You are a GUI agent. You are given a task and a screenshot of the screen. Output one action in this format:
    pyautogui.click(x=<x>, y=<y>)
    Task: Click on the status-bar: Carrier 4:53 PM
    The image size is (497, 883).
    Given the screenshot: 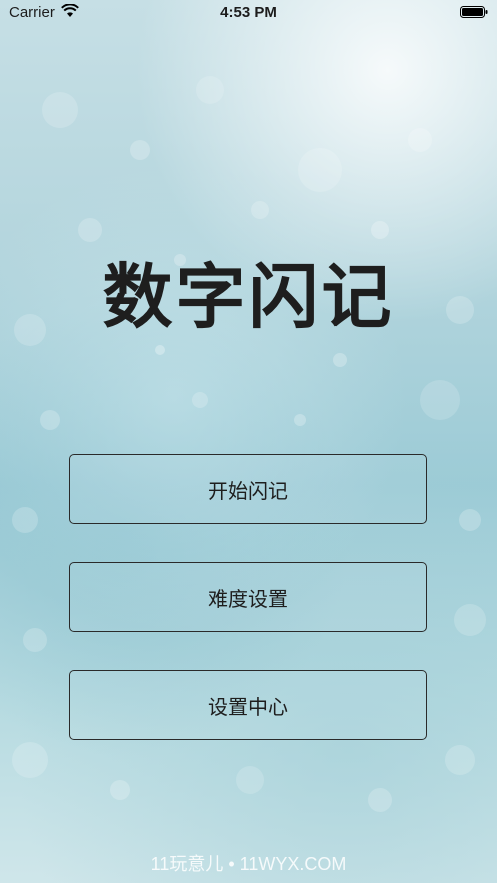 What is the action you would take?
    pyautogui.click(x=248, y=13)
    